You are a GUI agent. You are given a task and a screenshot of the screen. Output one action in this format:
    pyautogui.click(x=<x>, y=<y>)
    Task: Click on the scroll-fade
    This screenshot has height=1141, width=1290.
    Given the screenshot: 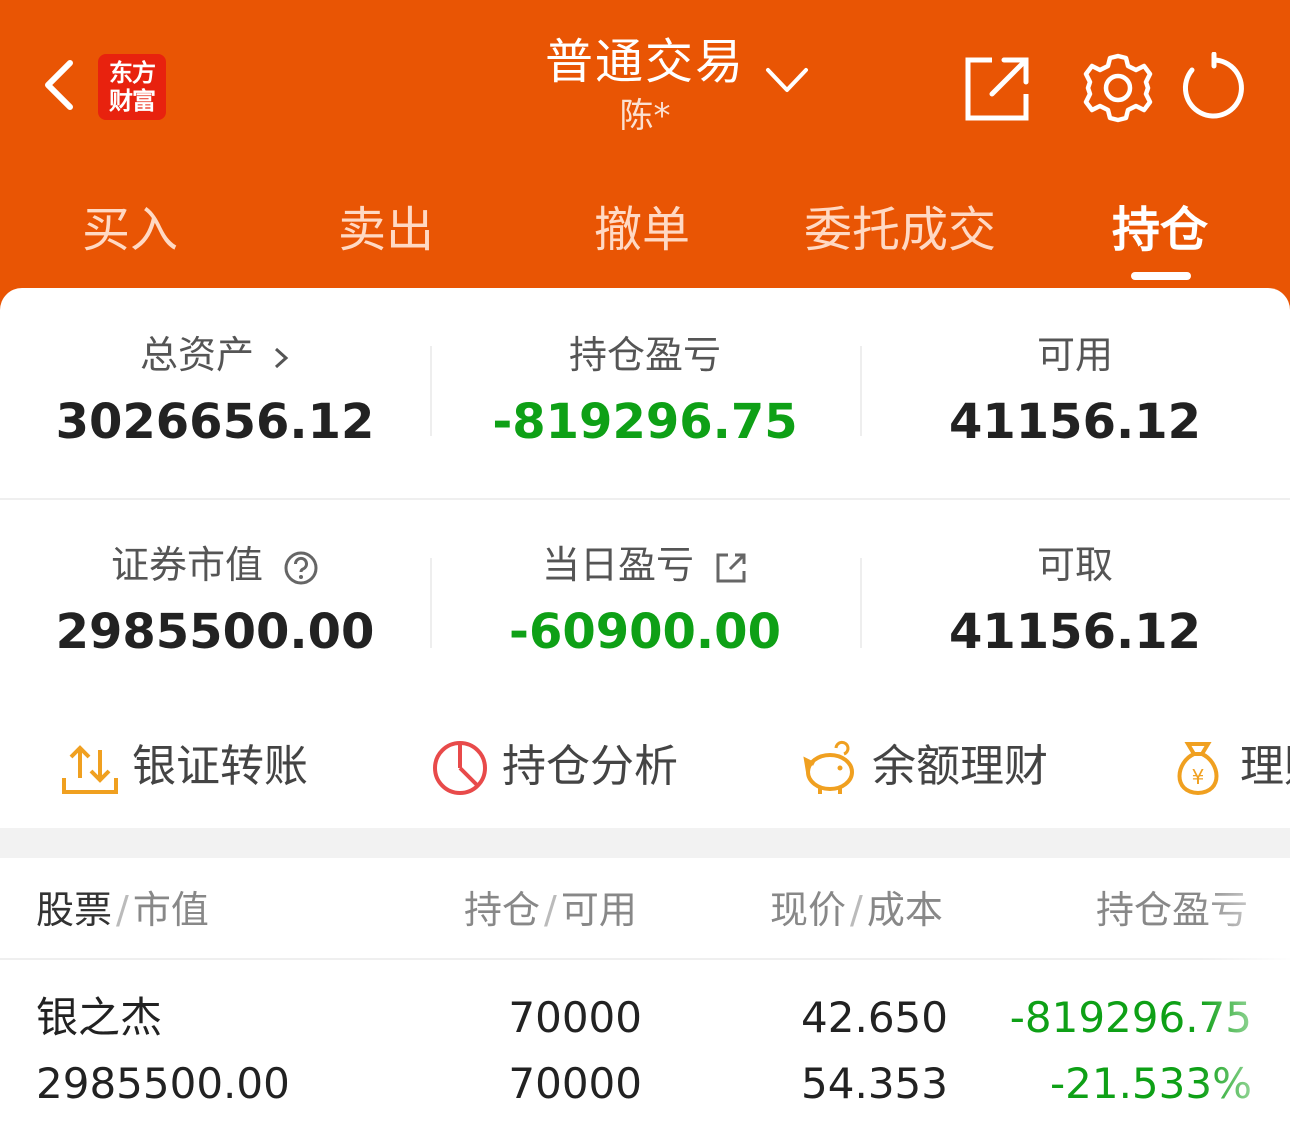 What is the action you would take?
    pyautogui.click(x=1245, y=999)
    